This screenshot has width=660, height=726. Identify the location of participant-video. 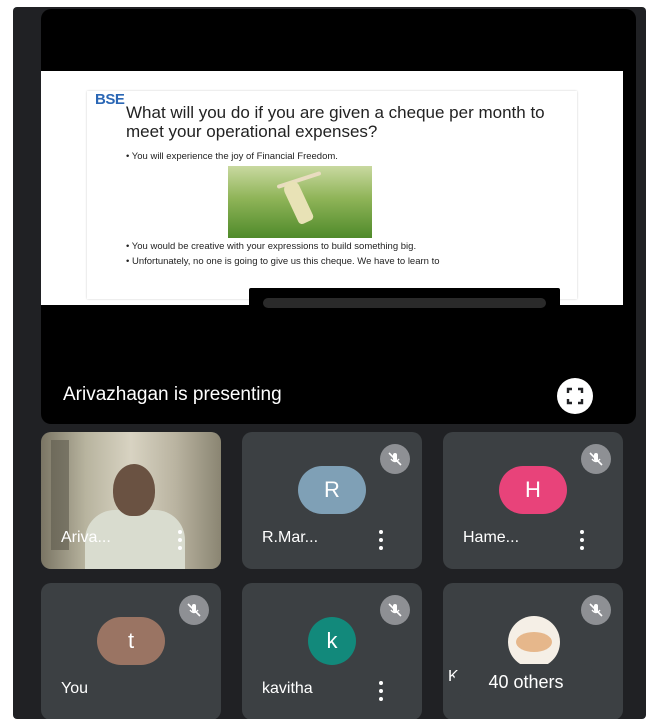
(131, 500).